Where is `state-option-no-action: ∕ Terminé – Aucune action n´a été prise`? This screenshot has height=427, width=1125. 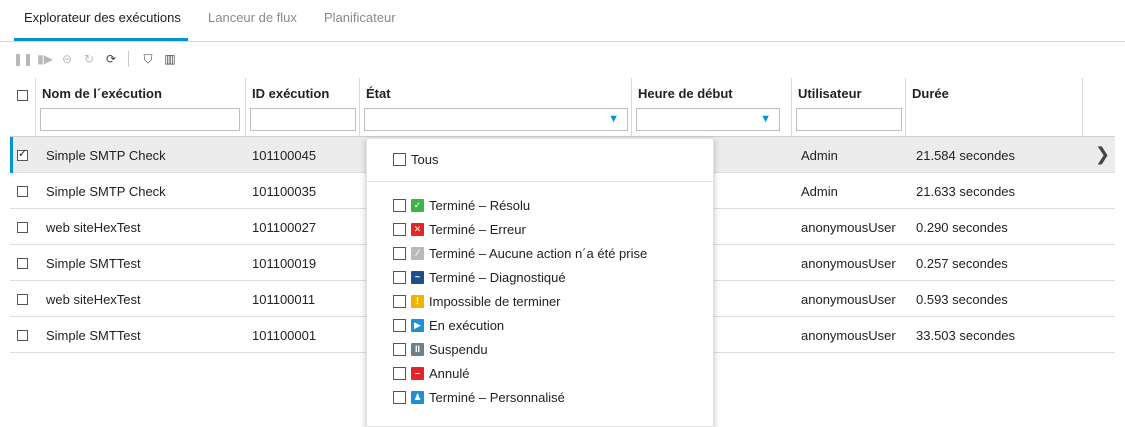 state-option-no-action: ∕ Terminé – Aucune action n´a été prise is located at coordinates (520, 253).